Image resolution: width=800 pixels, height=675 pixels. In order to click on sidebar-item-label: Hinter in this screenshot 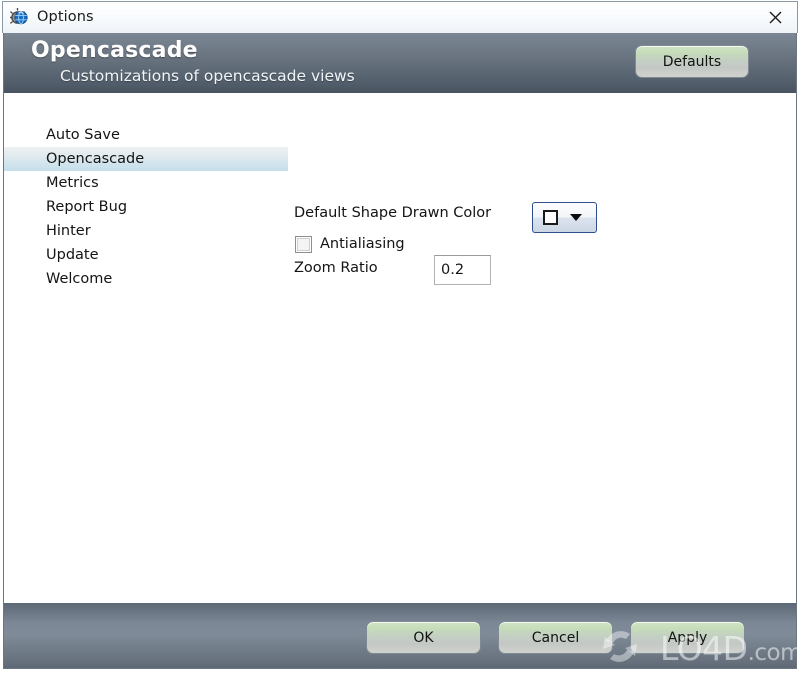, I will do `click(68, 231)`.